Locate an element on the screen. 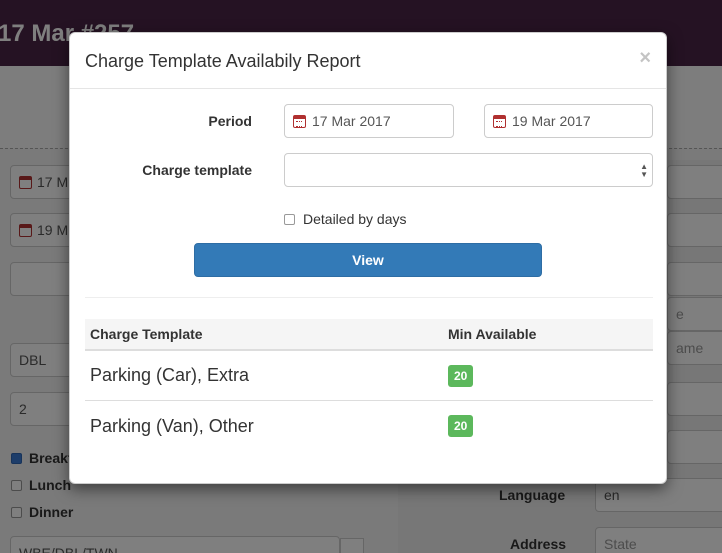 Image resolution: width=722 pixels, height=553 pixels. charge-template-label: Charge template is located at coordinates (197, 170).